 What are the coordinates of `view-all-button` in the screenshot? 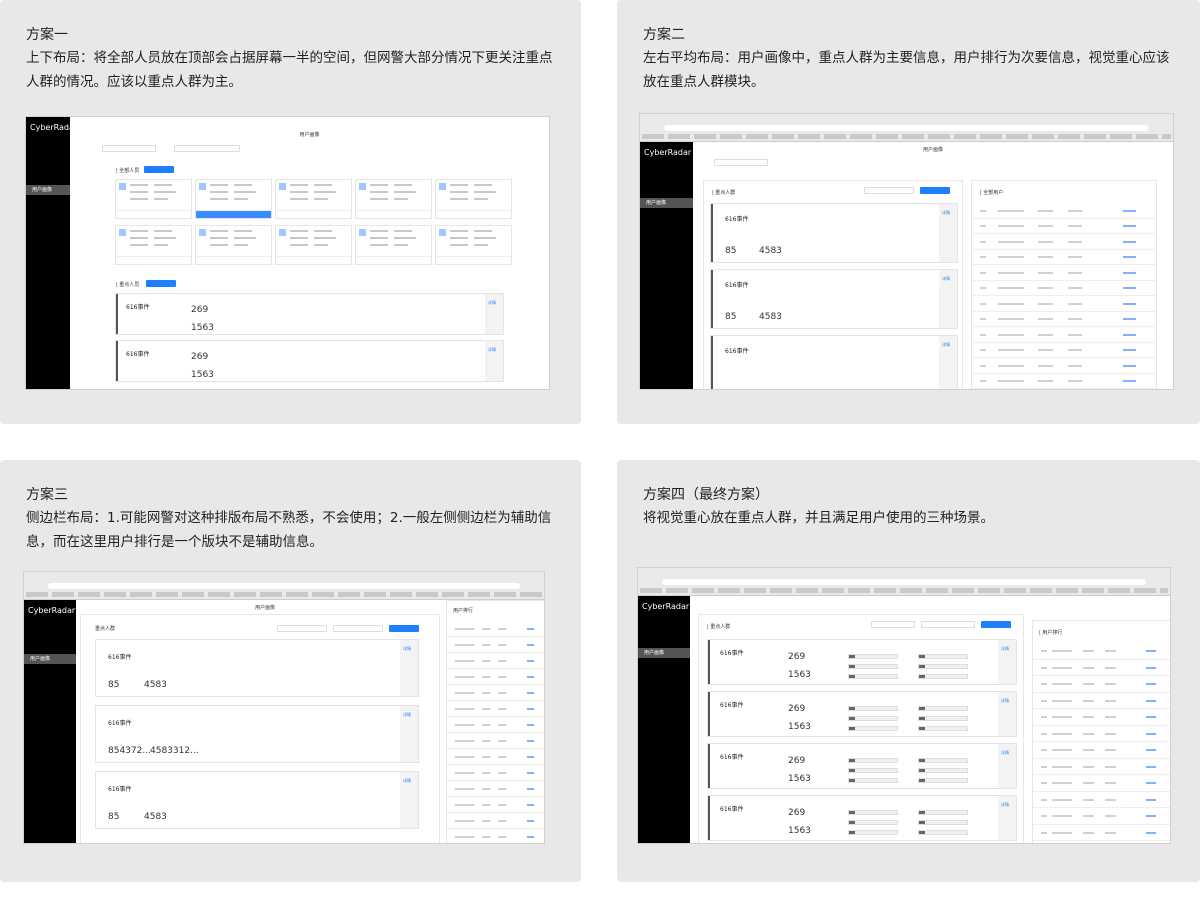 It's located at (159, 169).